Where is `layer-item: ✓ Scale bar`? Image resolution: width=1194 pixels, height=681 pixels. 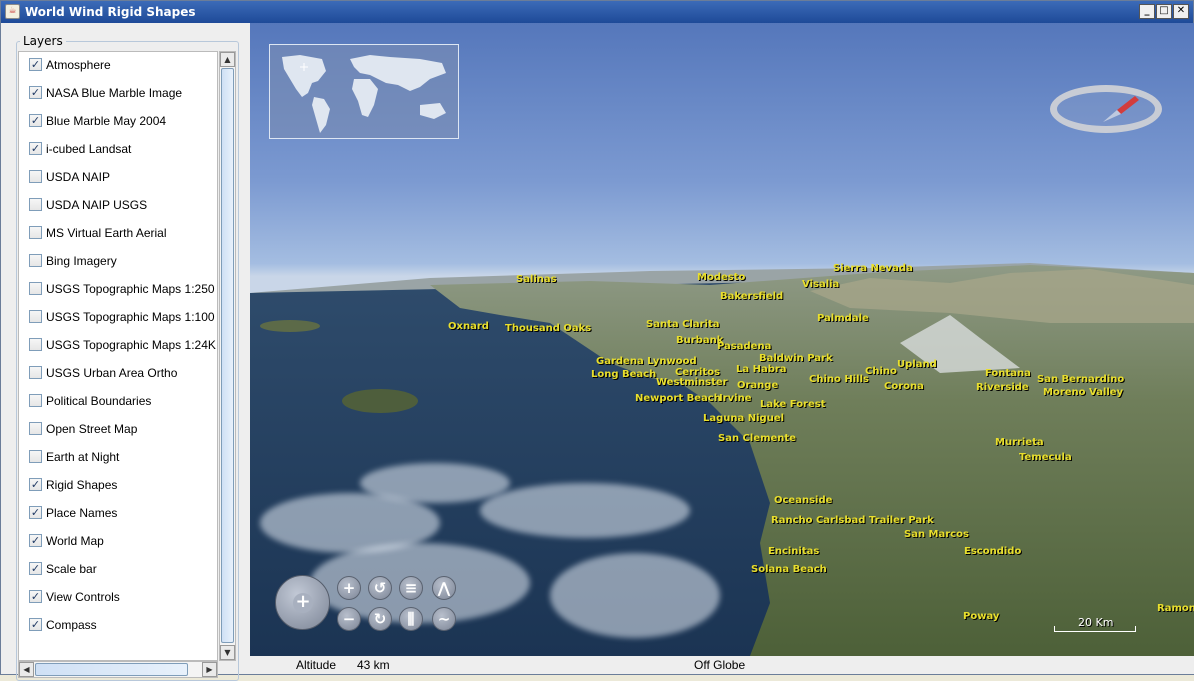
layer-item: ✓ Scale bar is located at coordinates (118, 569).